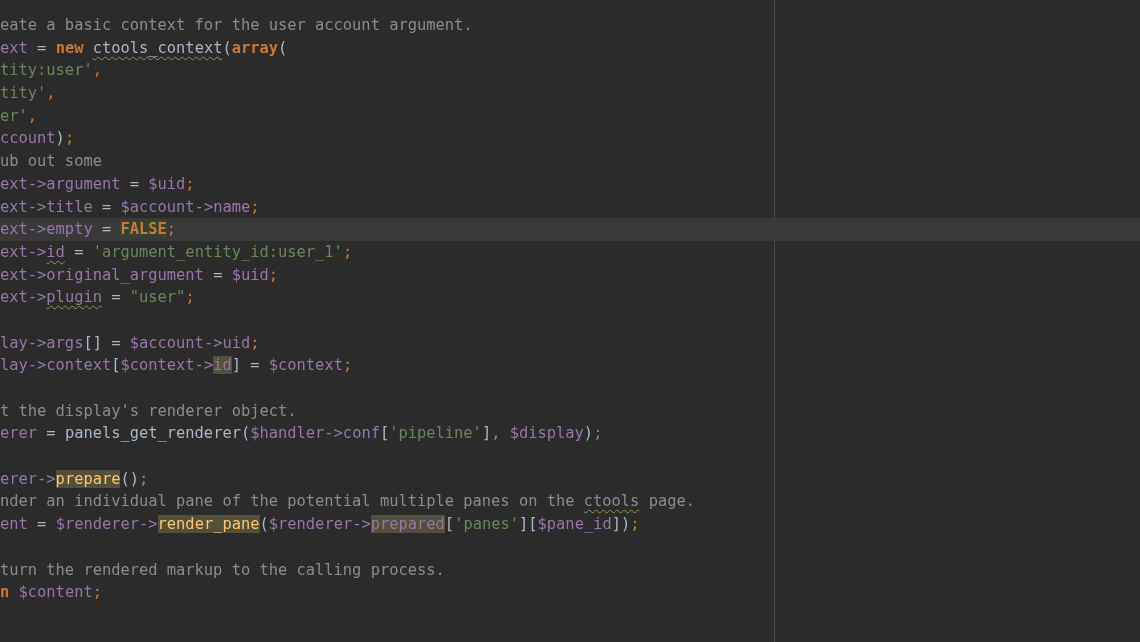 The height and width of the screenshot is (642, 1140). What do you see at coordinates (98, 298) in the screenshot?
I see `code-line: ext->plugin = "user";` at bounding box center [98, 298].